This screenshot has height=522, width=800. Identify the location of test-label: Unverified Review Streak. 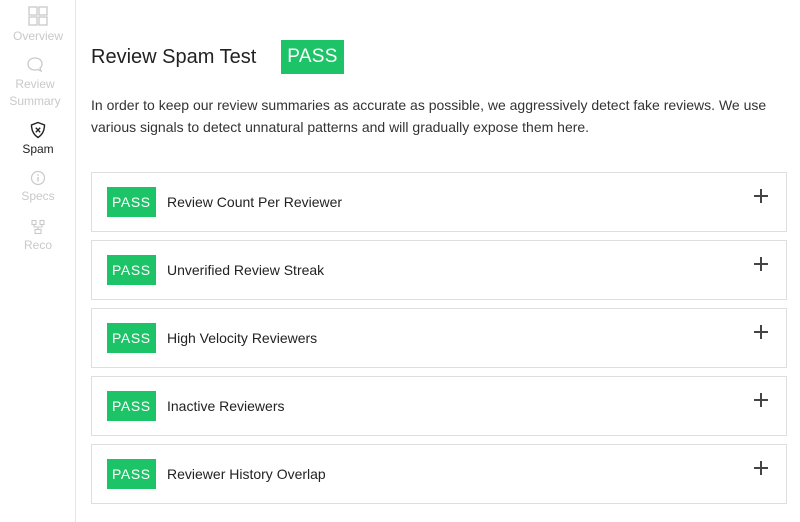
(246, 270).